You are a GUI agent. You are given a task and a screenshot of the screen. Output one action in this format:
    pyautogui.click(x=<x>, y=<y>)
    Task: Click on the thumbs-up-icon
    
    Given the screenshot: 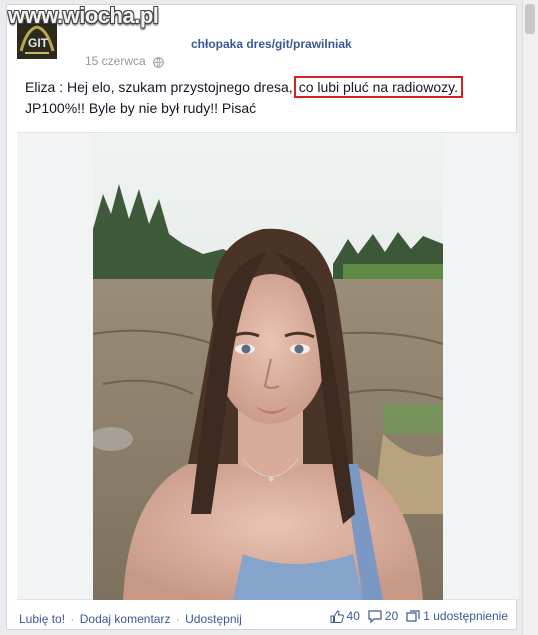 What is the action you would take?
    pyautogui.click(x=337, y=616)
    